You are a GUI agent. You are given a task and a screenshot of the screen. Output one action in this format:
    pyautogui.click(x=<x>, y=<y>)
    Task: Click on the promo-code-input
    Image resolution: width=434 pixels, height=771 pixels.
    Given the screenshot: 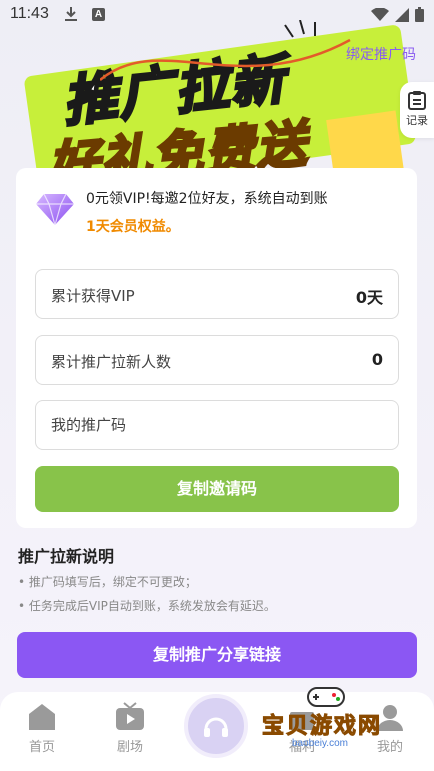 What is the action you would take?
    pyautogui.click(x=217, y=425)
    